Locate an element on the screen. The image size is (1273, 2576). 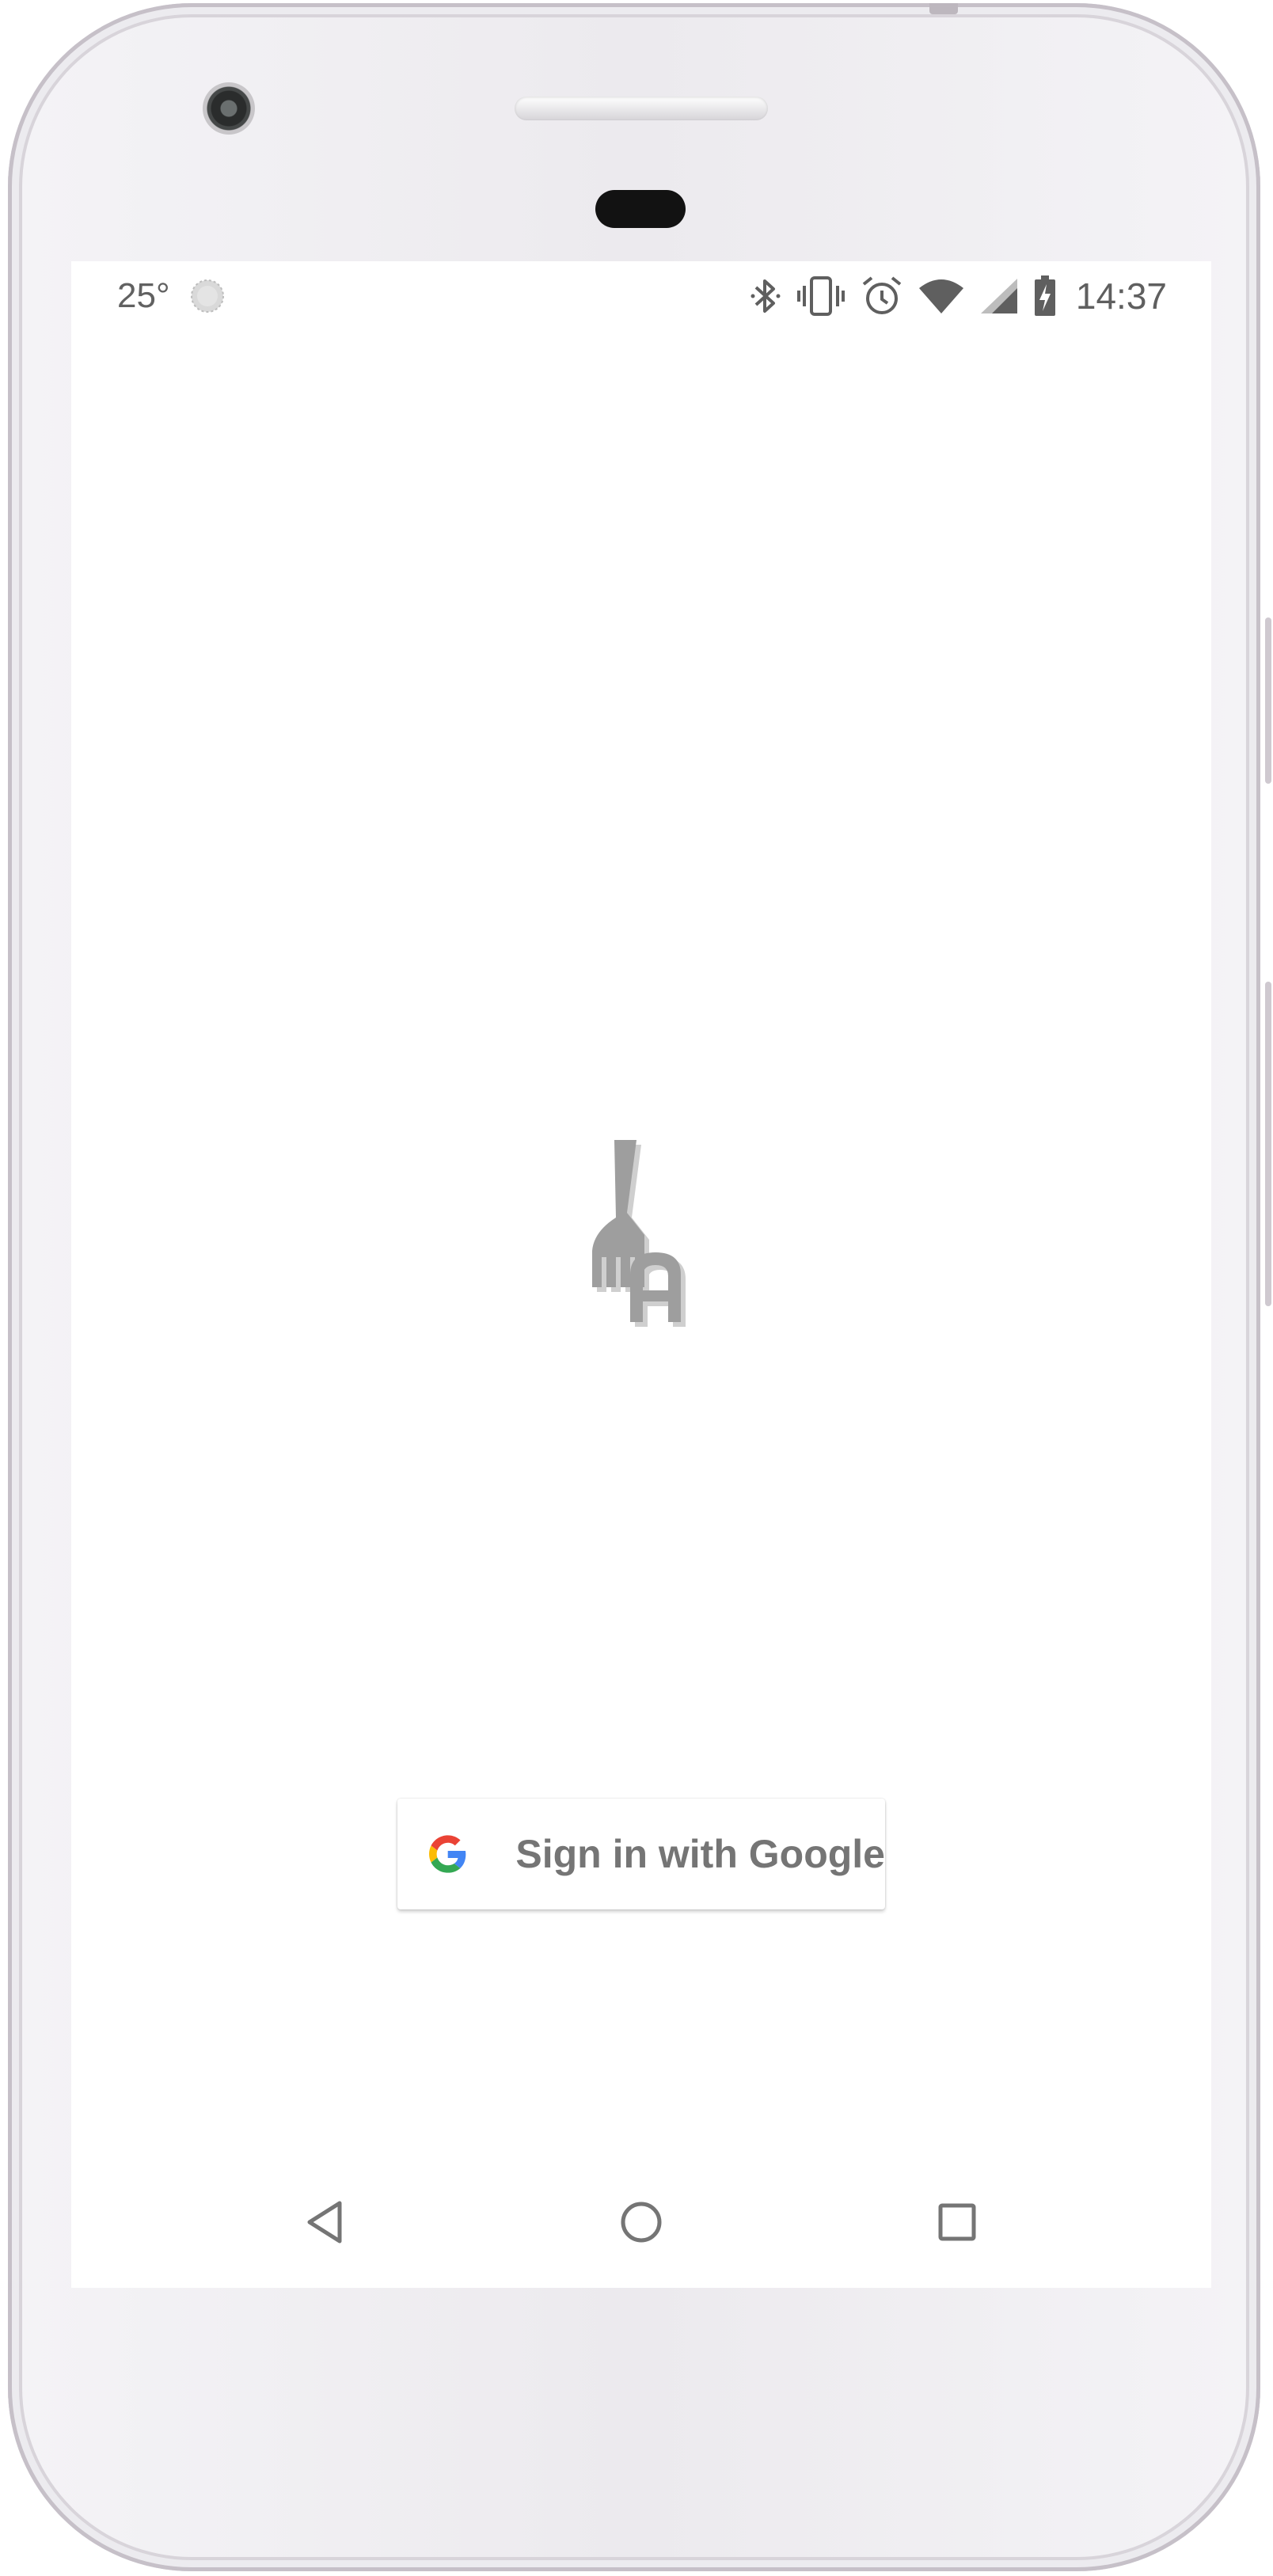
cell-signal-icon is located at coordinates (998, 296).